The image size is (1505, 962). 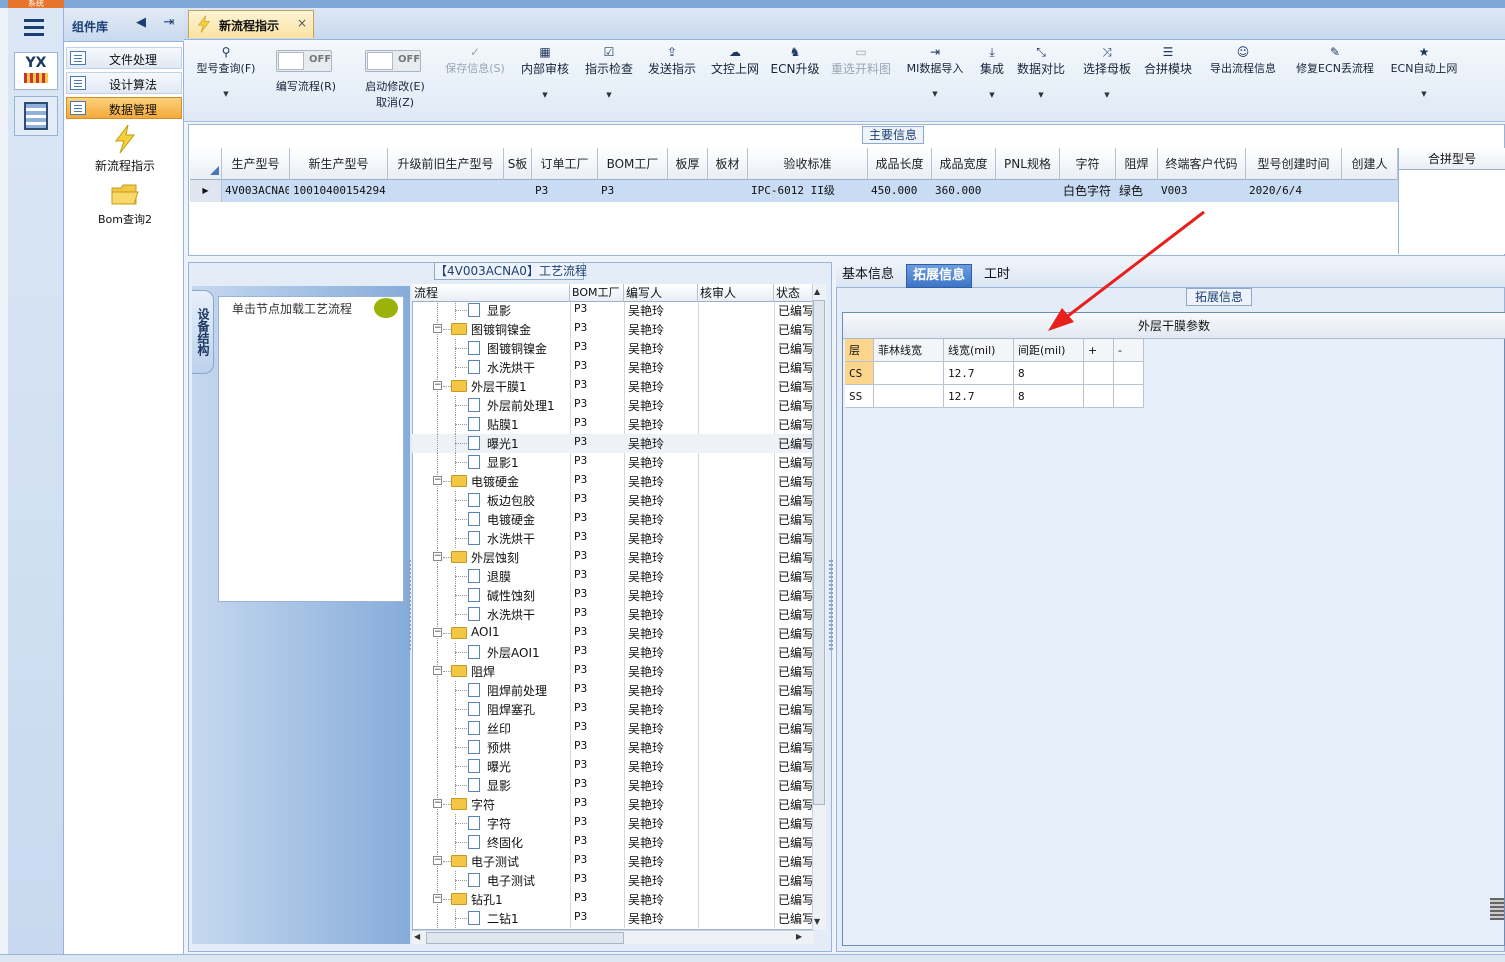 I want to click on main-cell-8: IPC-6012 II级, so click(x=809, y=191).